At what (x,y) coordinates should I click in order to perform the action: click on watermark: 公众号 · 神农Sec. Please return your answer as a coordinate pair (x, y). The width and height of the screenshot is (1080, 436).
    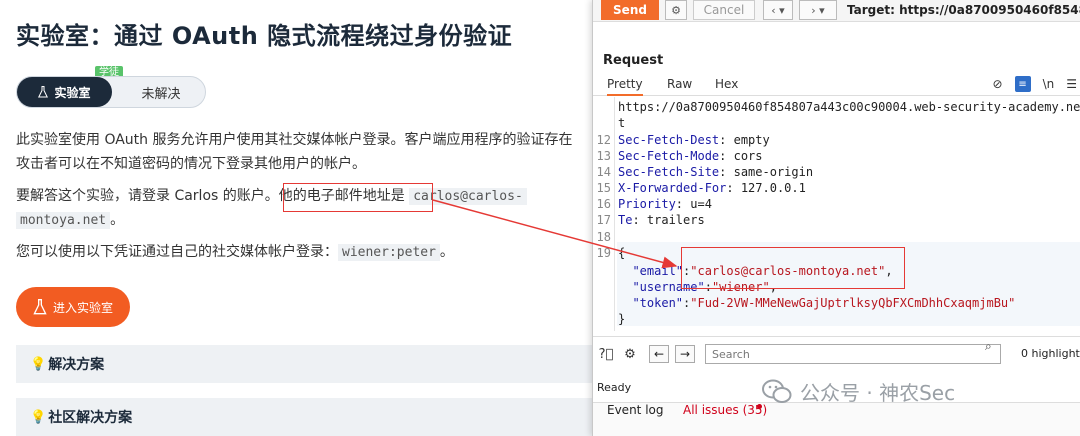
    Looking at the image, I should click on (858, 391).